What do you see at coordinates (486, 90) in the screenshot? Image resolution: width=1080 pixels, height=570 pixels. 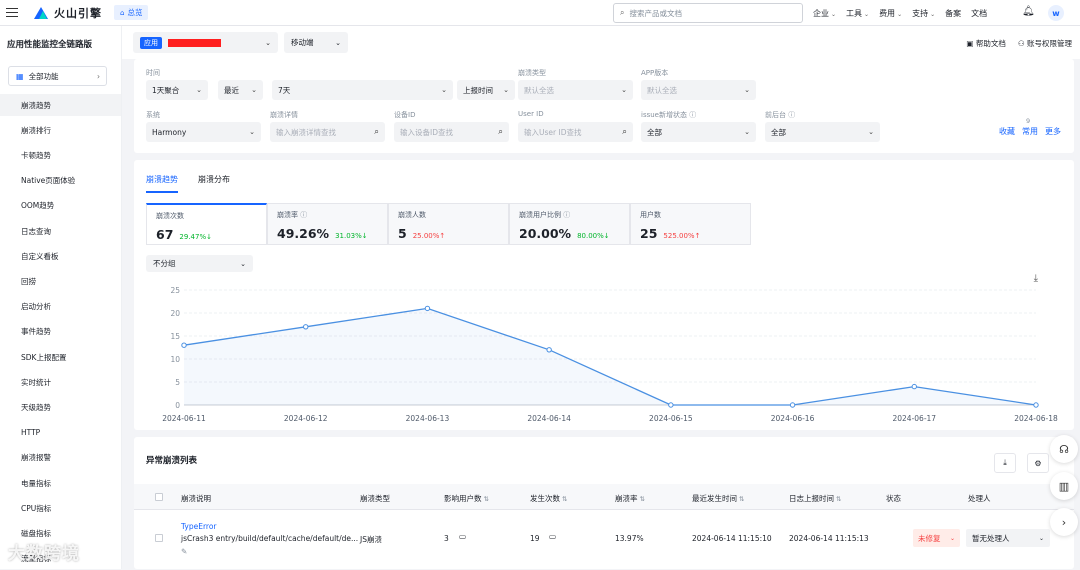 I see `report-time-select: 上报时间 ⌄` at bounding box center [486, 90].